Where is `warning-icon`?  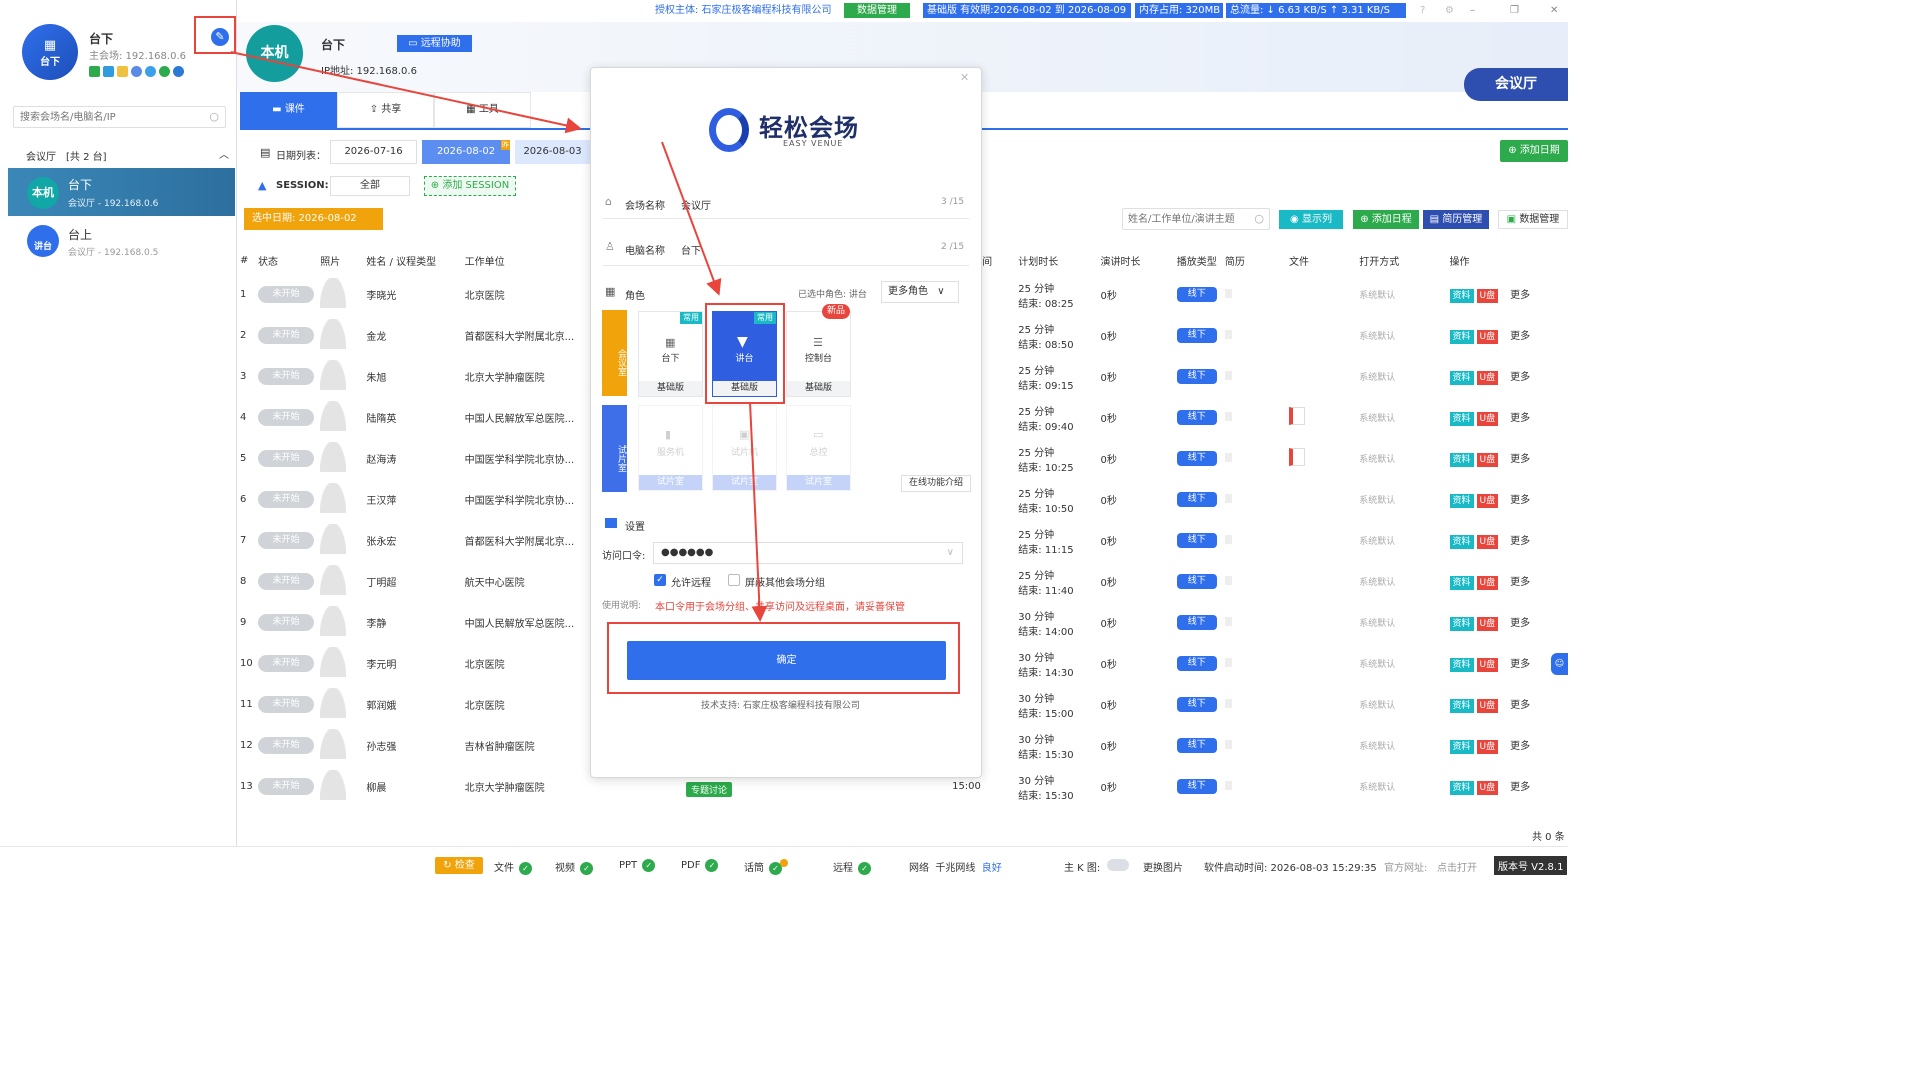
warning-icon is located at coordinates (784, 863).